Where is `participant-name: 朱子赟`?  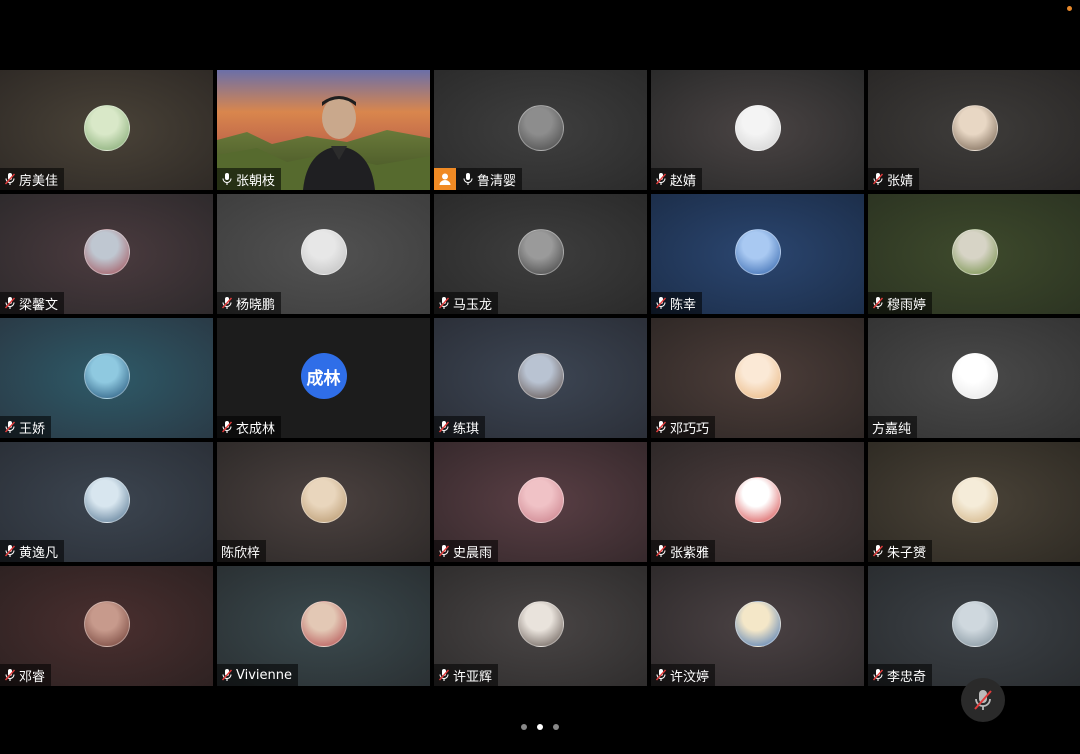
participant-name: 朱子赟 is located at coordinates (907, 553).